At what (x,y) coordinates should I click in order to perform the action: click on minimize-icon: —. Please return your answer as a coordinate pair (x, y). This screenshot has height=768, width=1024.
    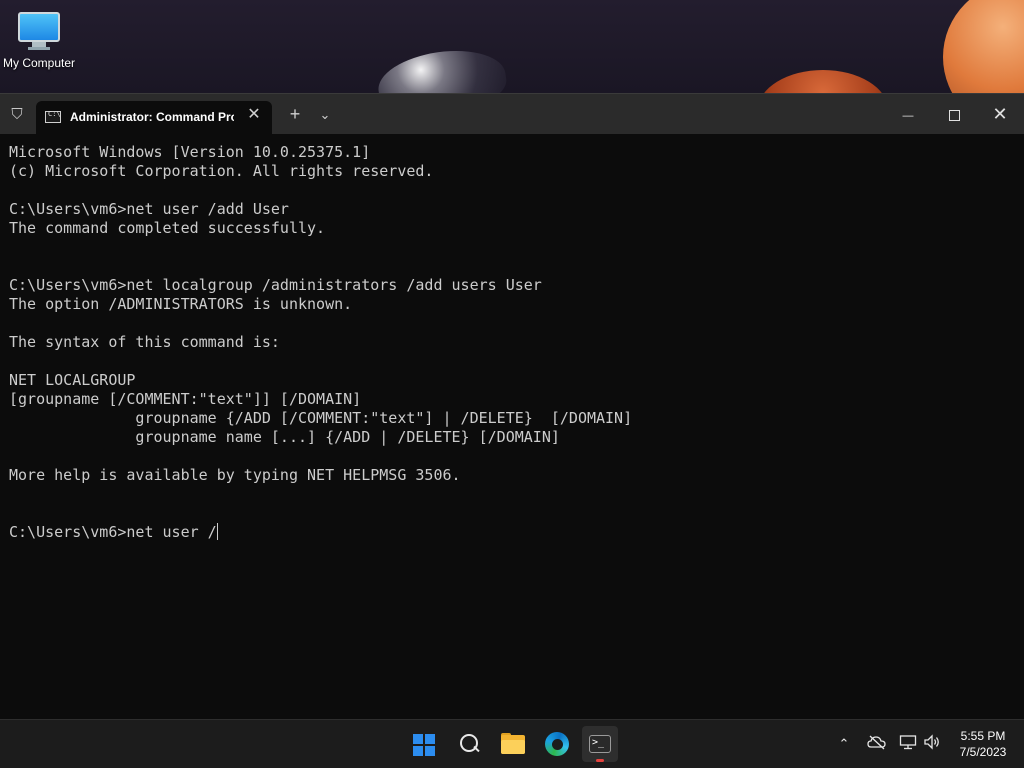
    Looking at the image, I should click on (908, 116).